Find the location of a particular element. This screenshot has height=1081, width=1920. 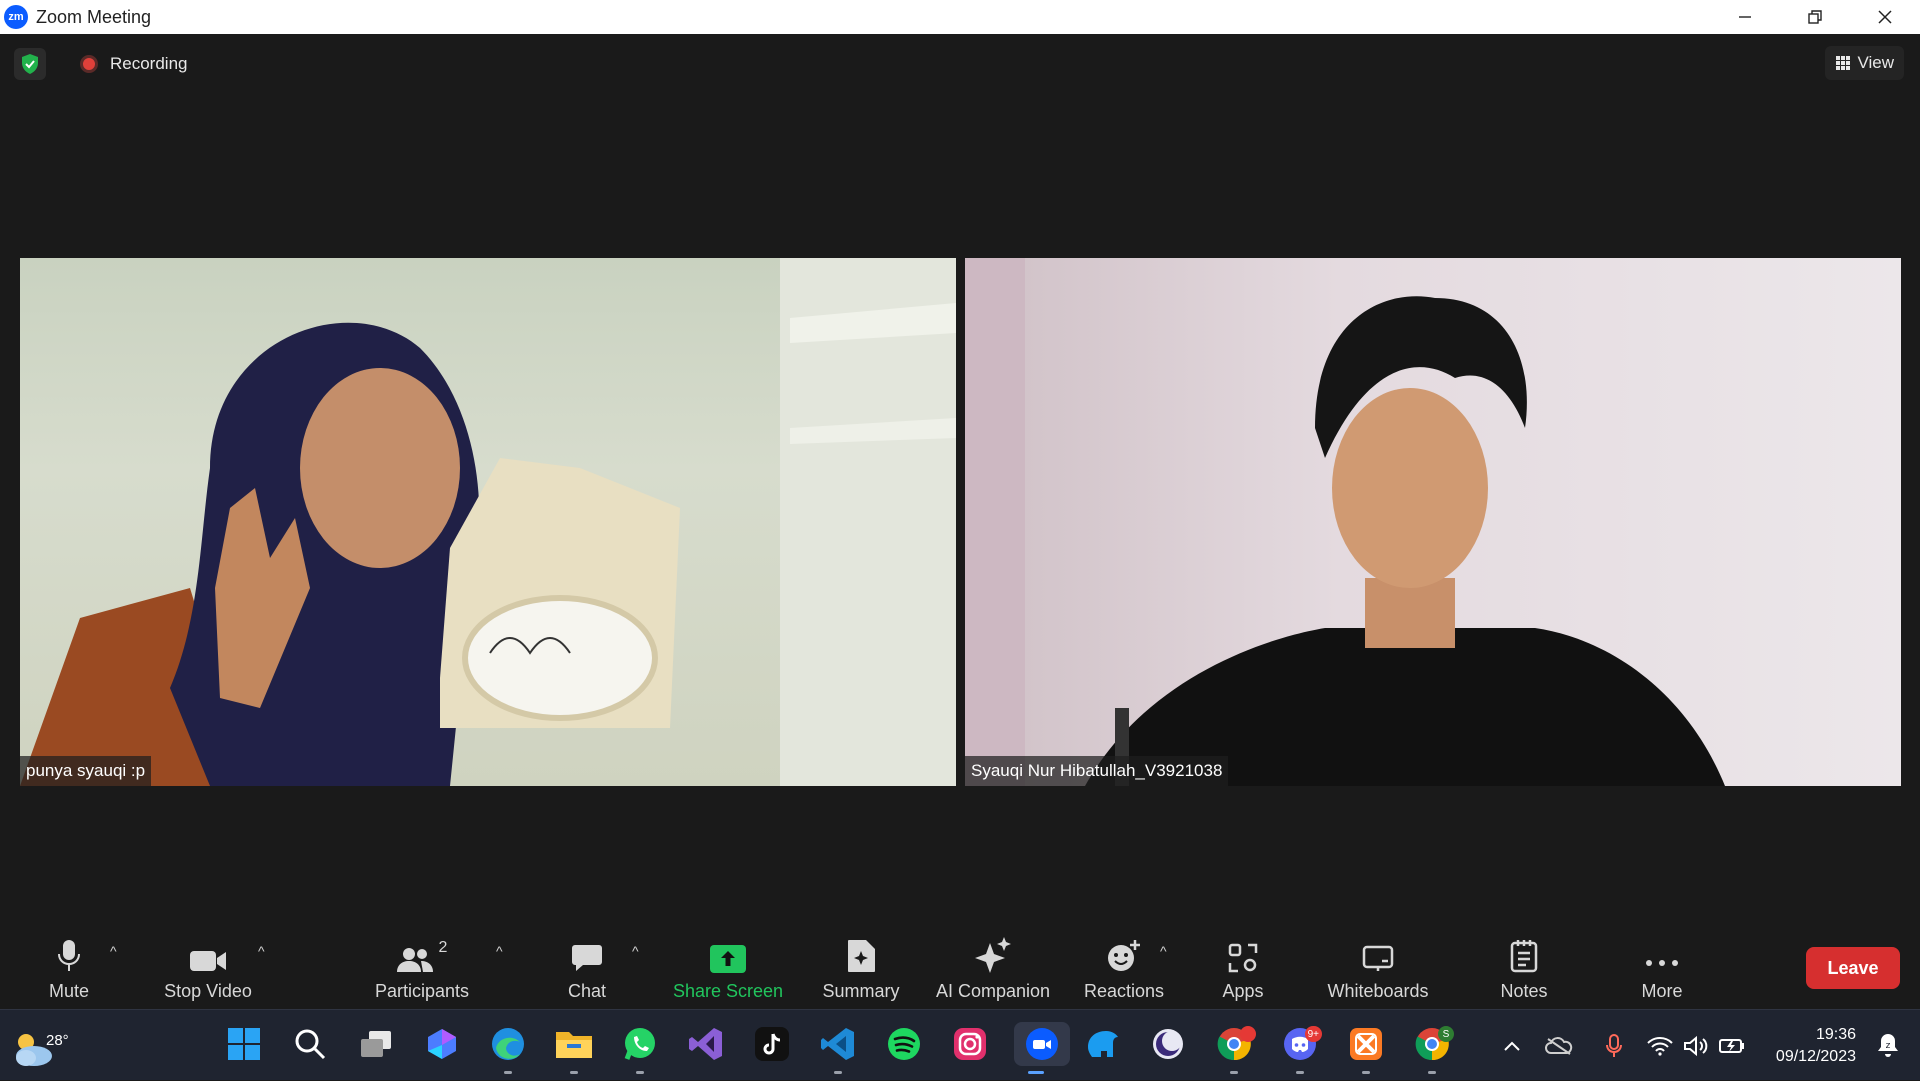

chrome-profile-button: S is located at coordinates (1432, 1048).